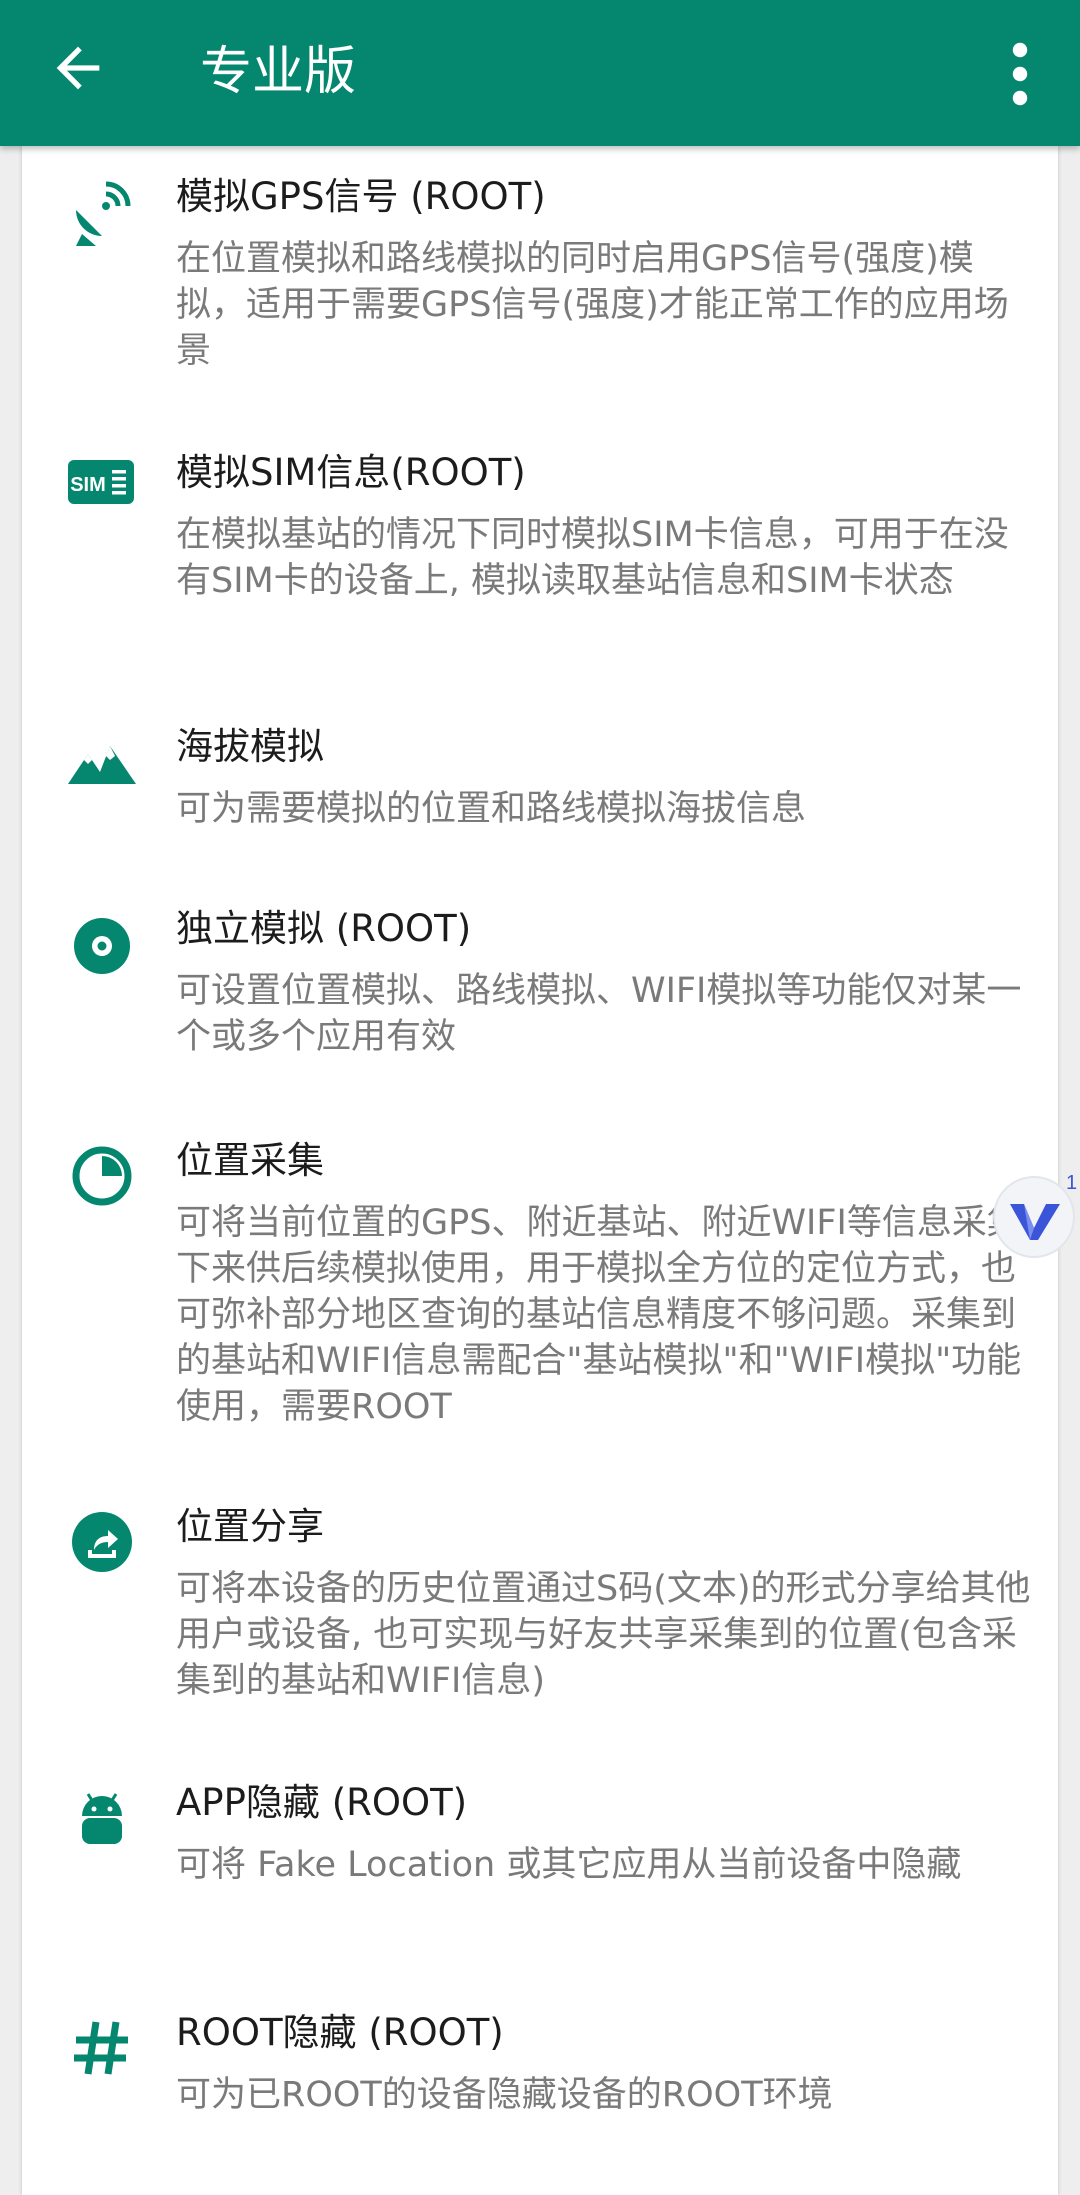  Describe the element at coordinates (102, 765) in the screenshot. I see `mountains-icon` at that location.